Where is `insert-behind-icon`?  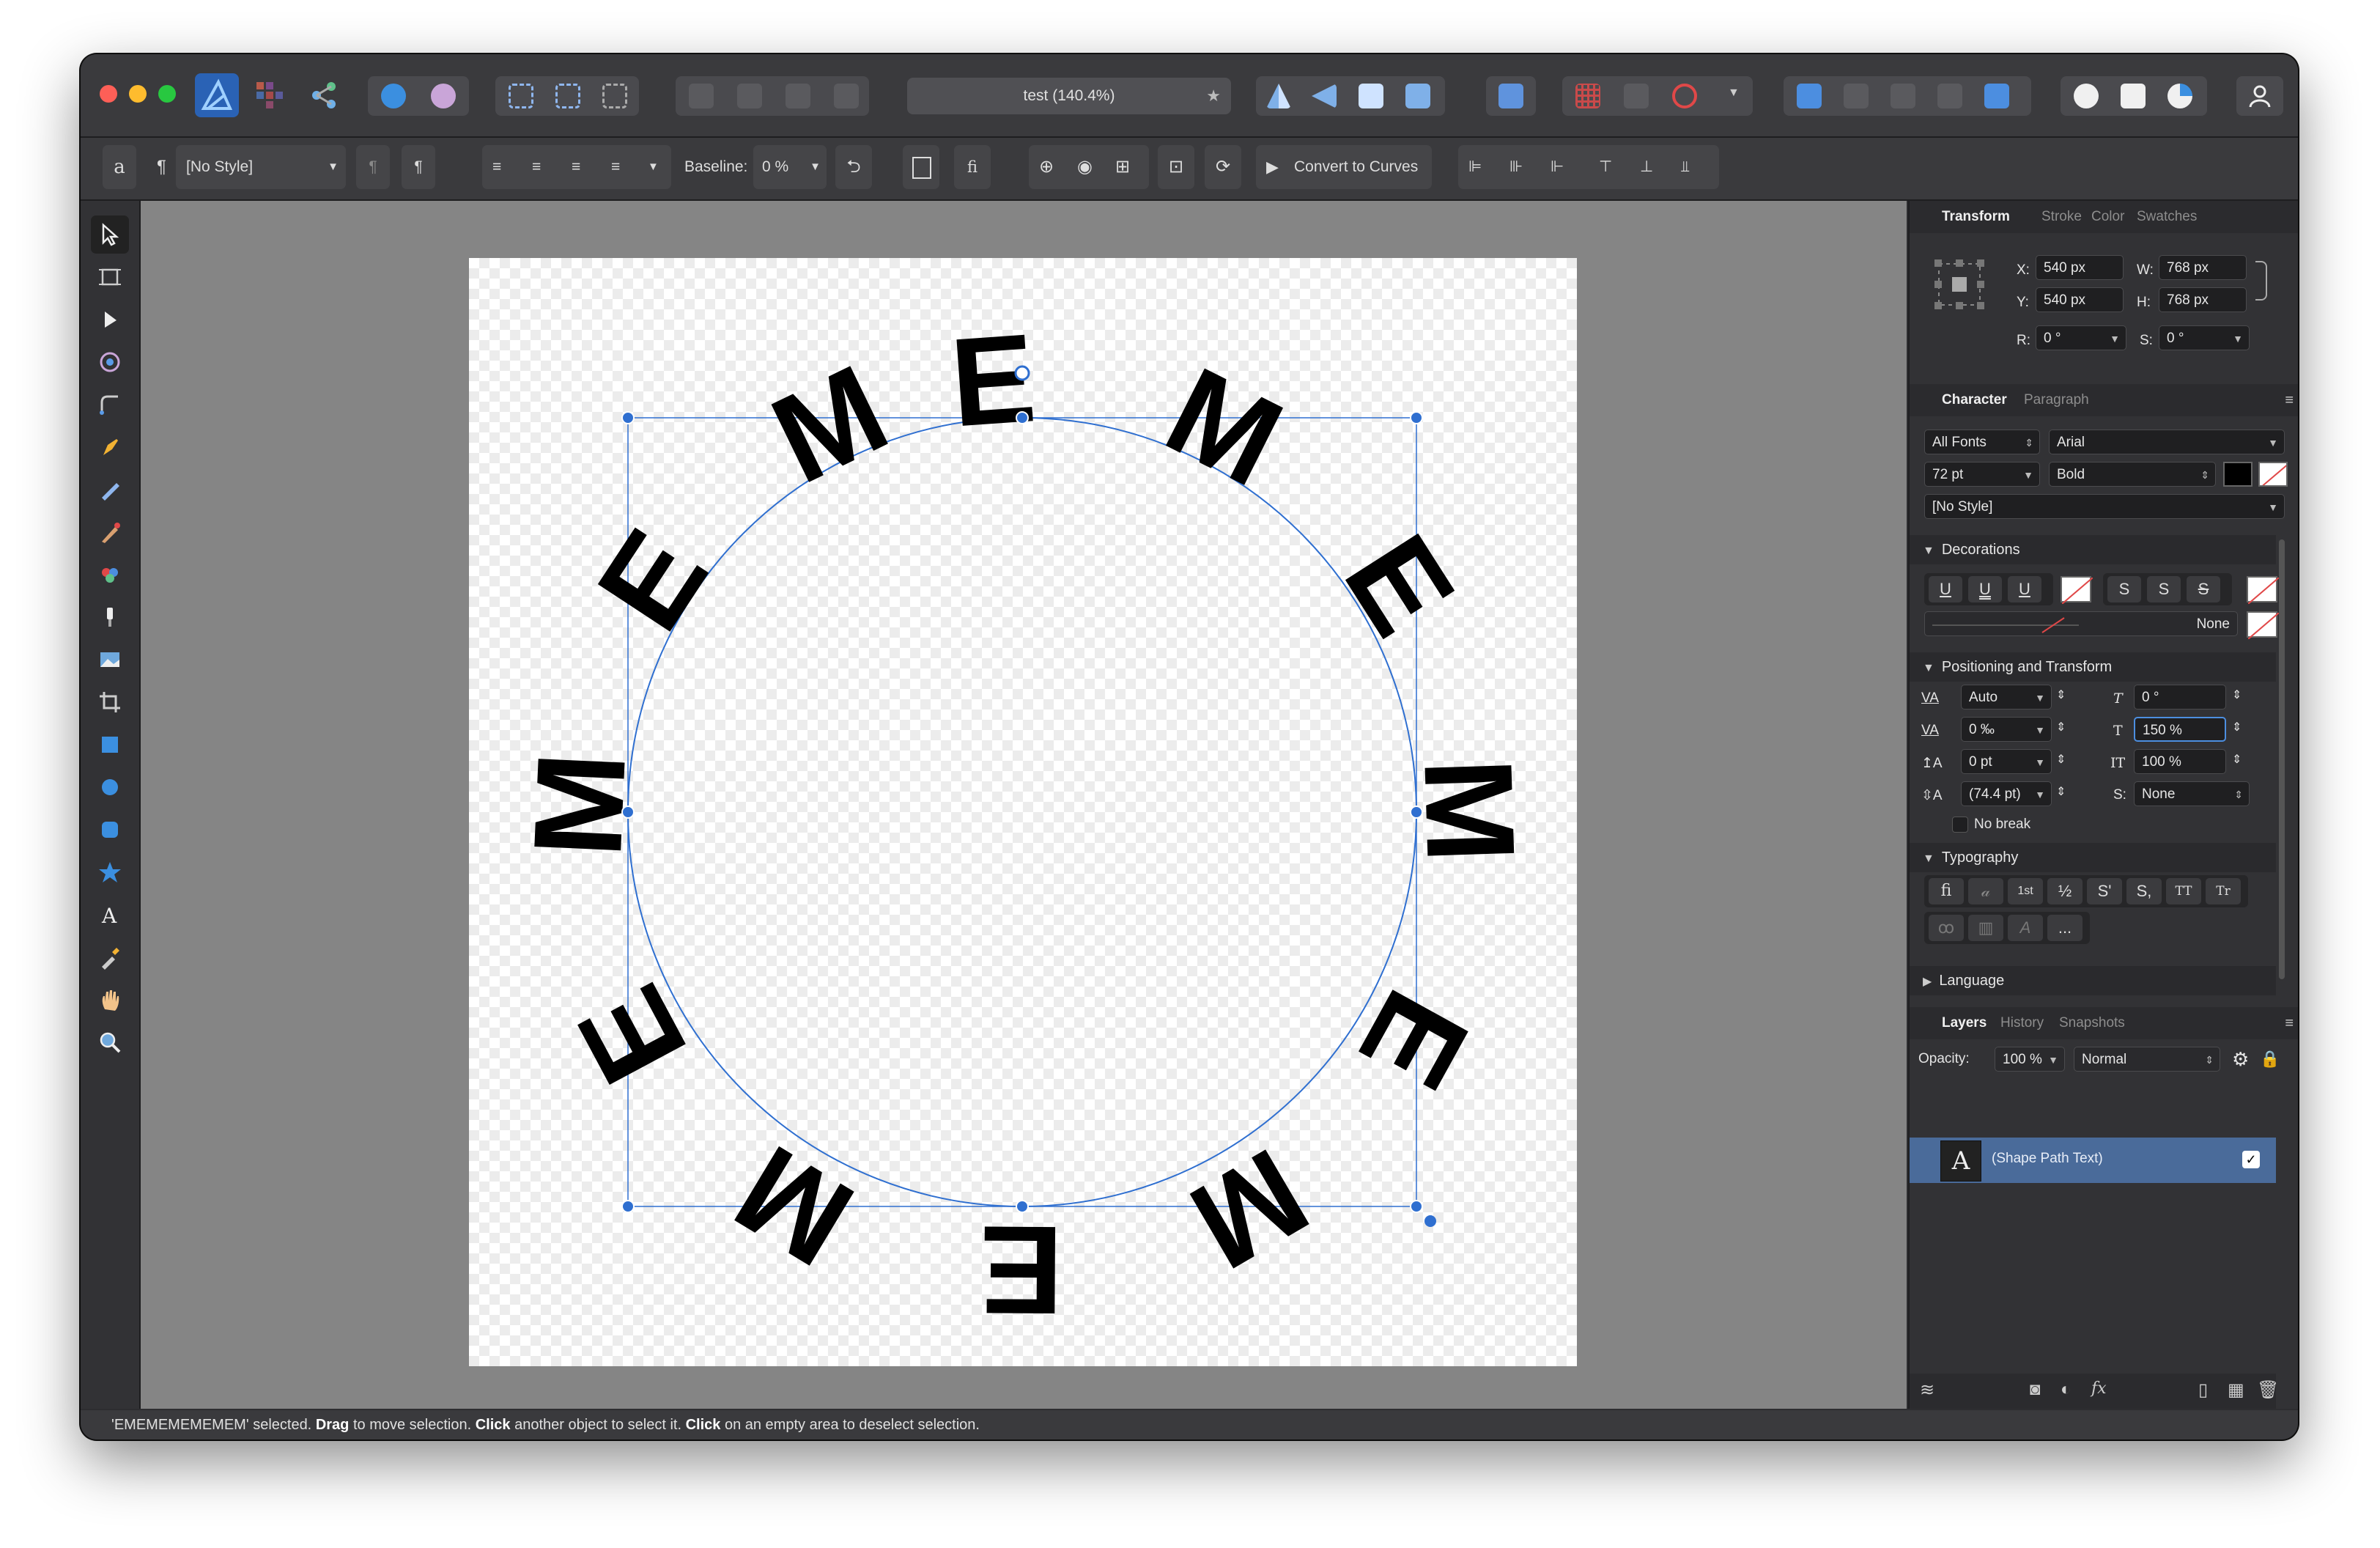
insert-behind-icon is located at coordinates (521, 96).